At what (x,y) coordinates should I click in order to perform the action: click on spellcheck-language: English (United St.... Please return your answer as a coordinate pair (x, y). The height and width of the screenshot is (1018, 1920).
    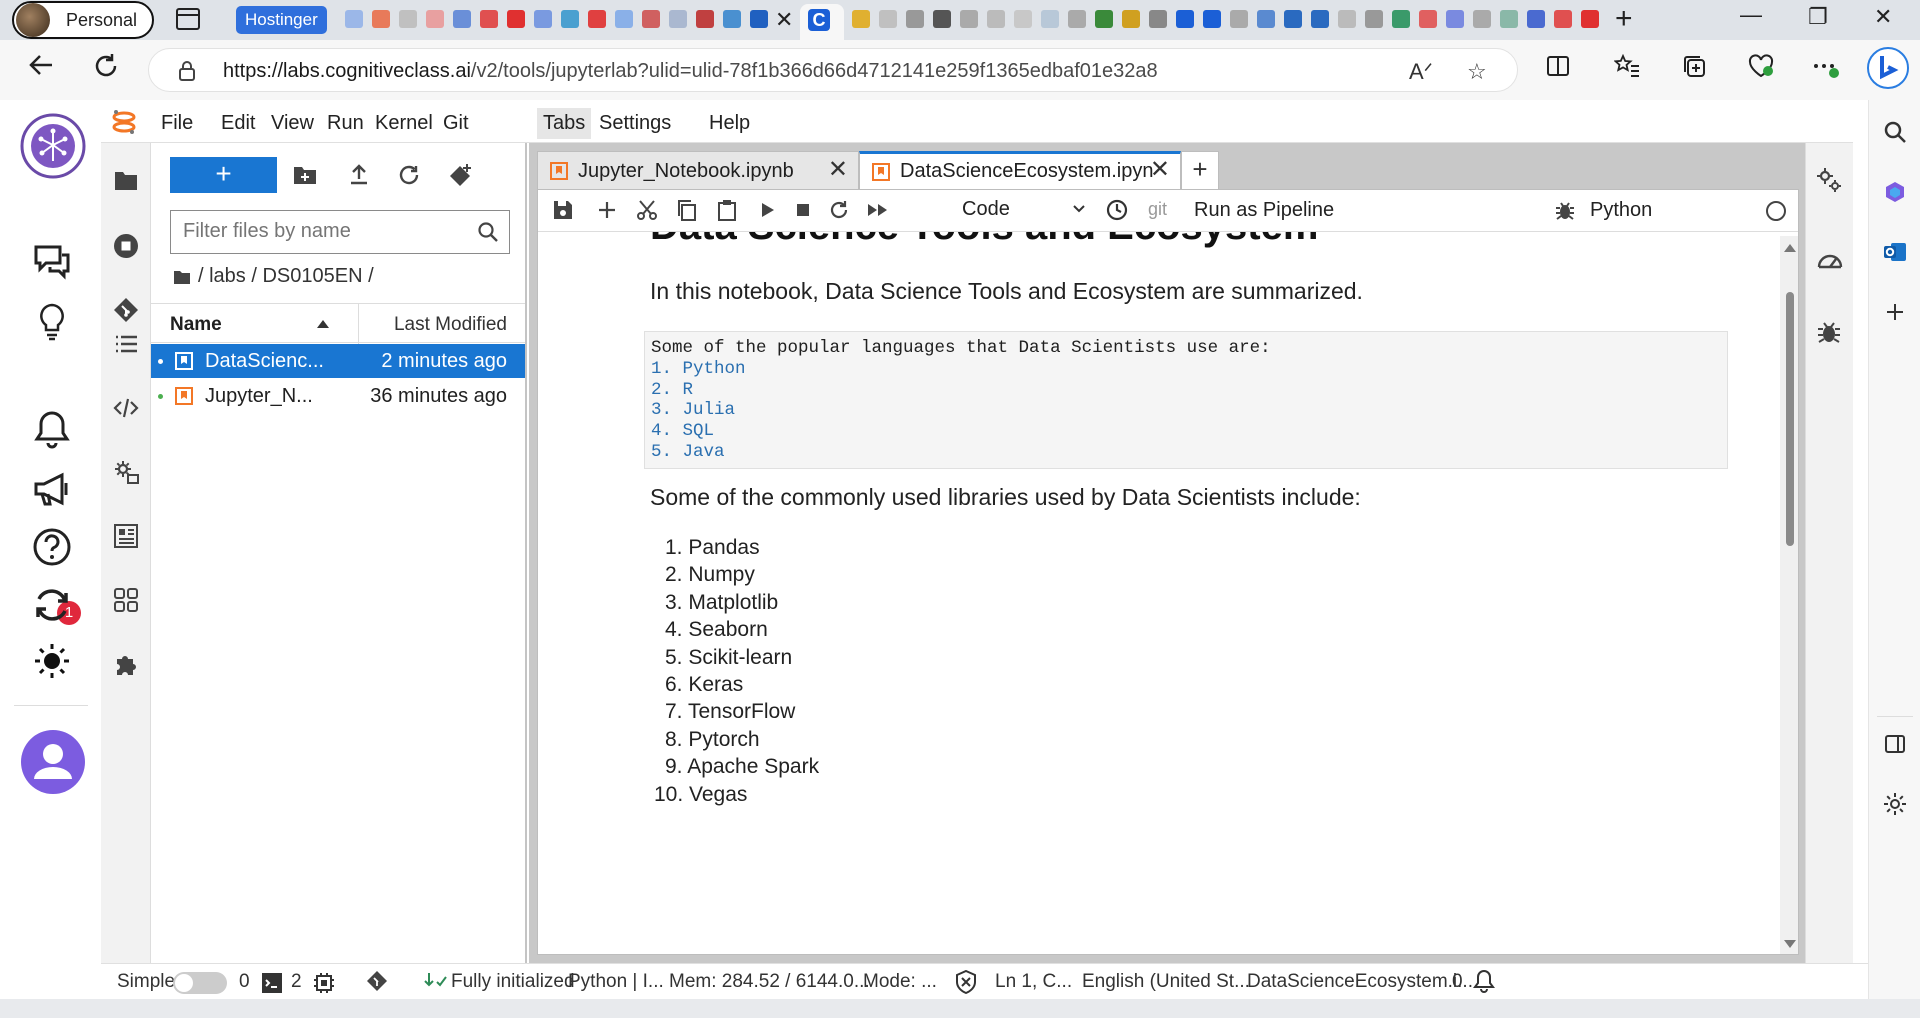
    Looking at the image, I should click on (1166, 982).